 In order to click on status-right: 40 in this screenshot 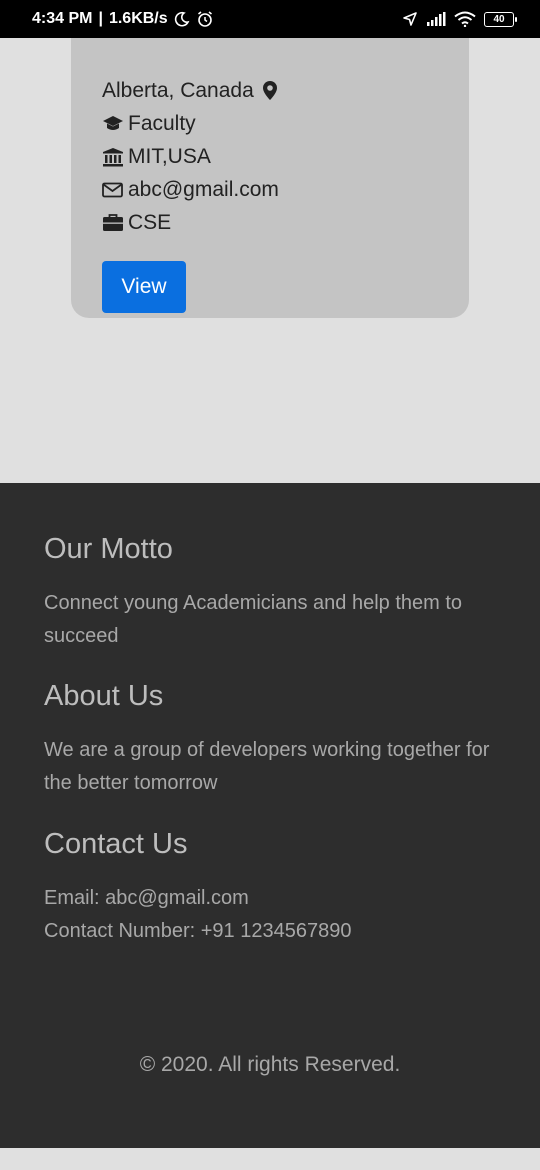, I will do `click(459, 19)`.